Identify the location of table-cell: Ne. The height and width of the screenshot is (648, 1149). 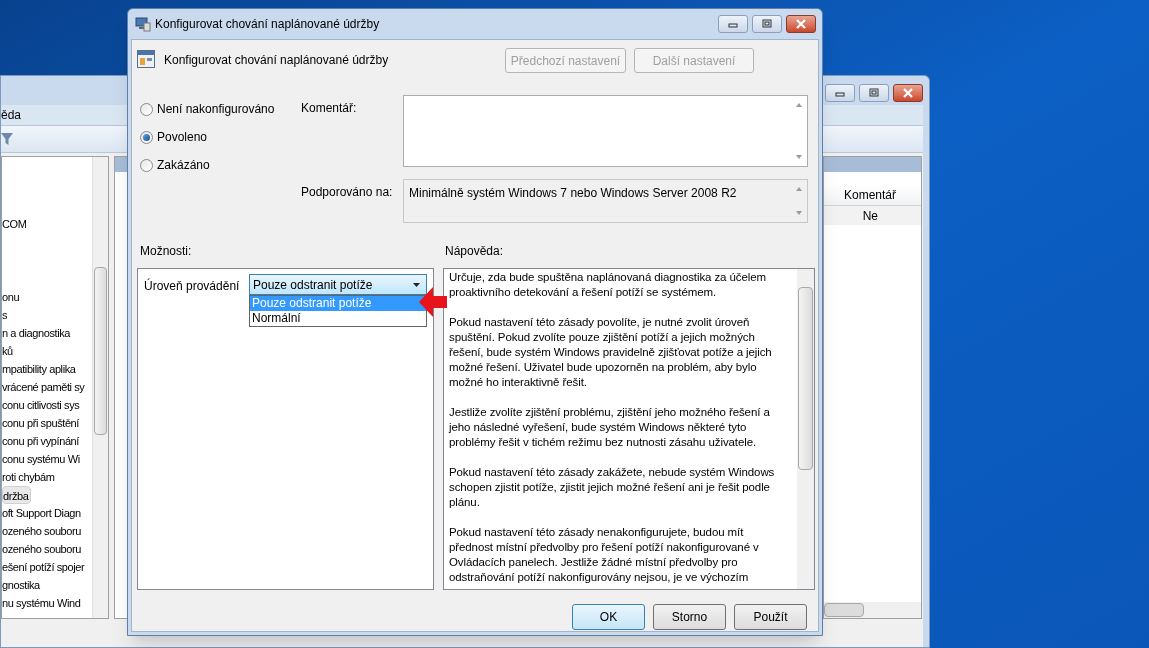
(872, 215).